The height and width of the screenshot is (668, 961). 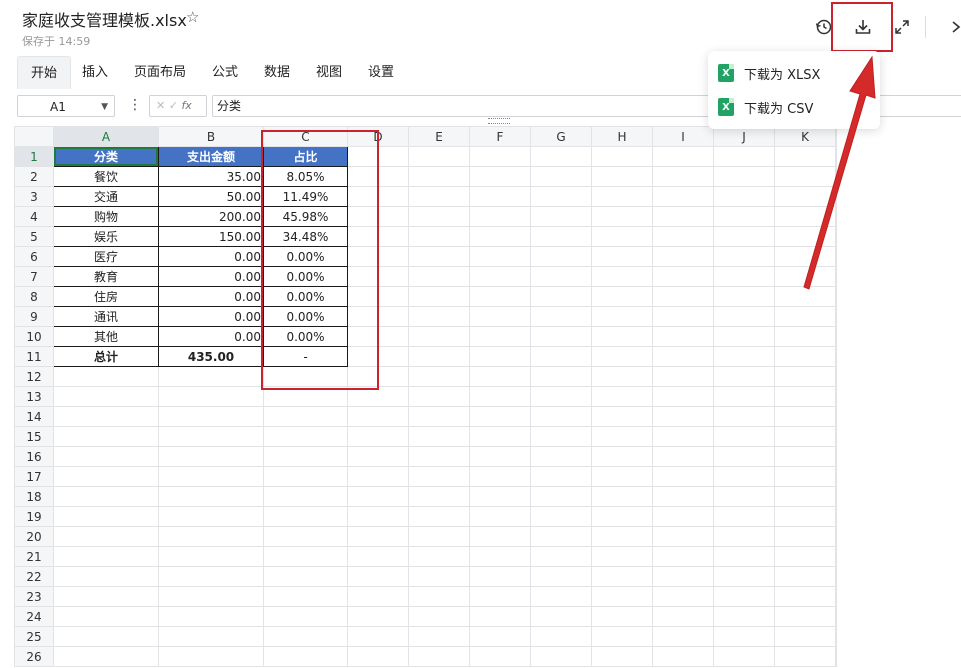 What do you see at coordinates (34, 176) in the screenshot?
I see `row-header: 2` at bounding box center [34, 176].